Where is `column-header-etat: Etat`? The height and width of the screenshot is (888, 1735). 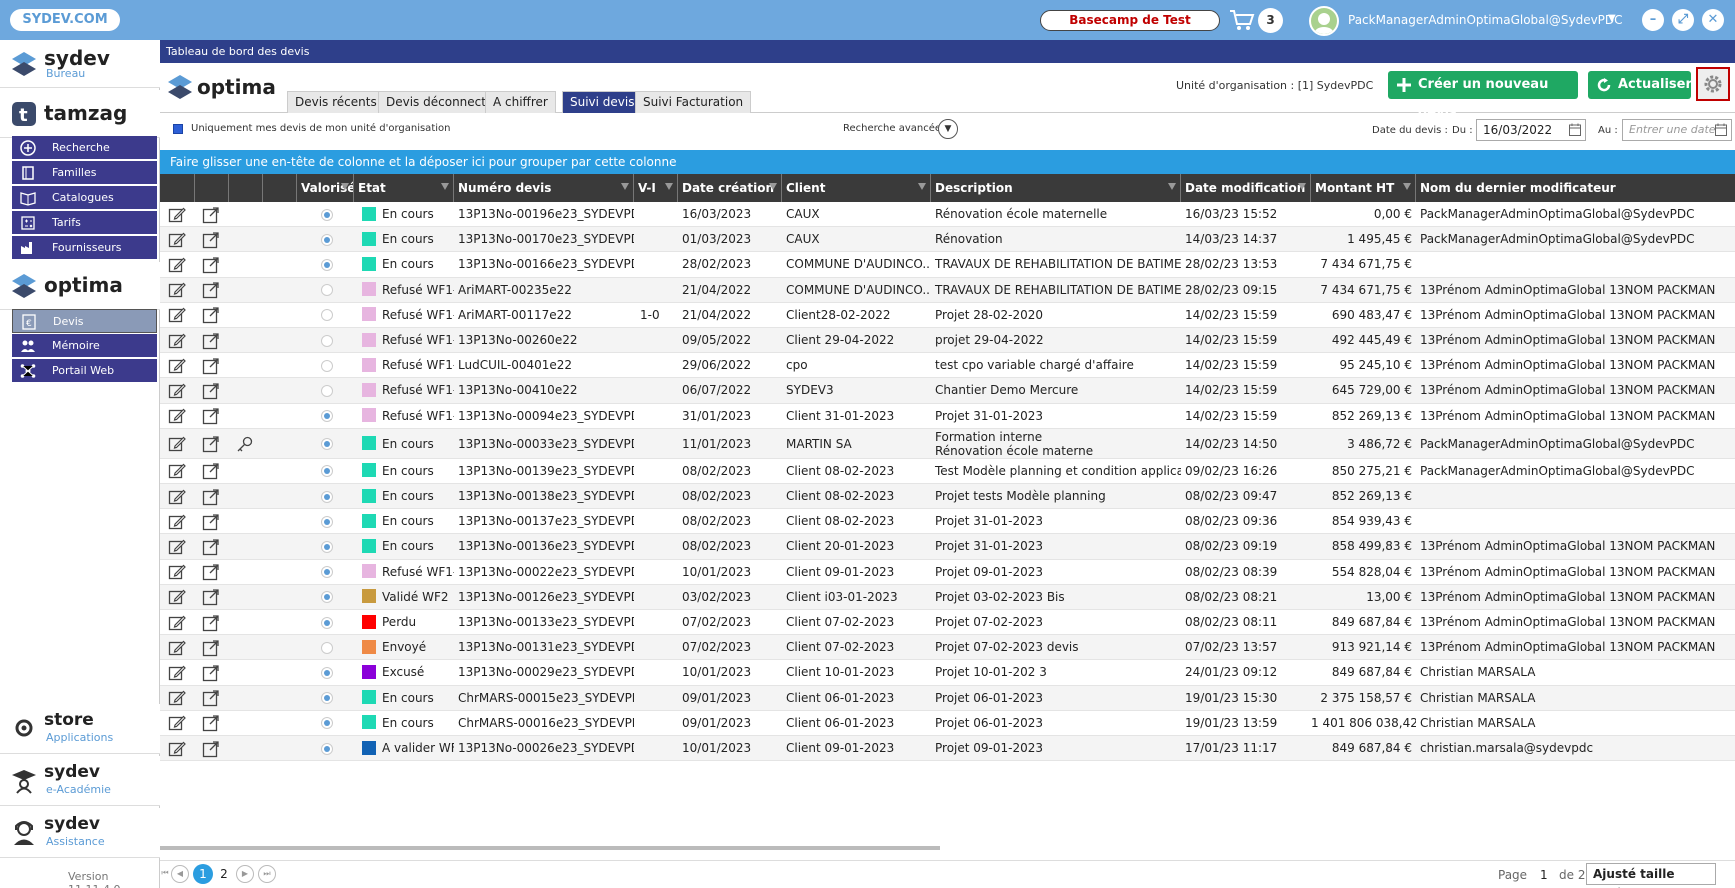
column-header-etat: Etat is located at coordinates (404, 188).